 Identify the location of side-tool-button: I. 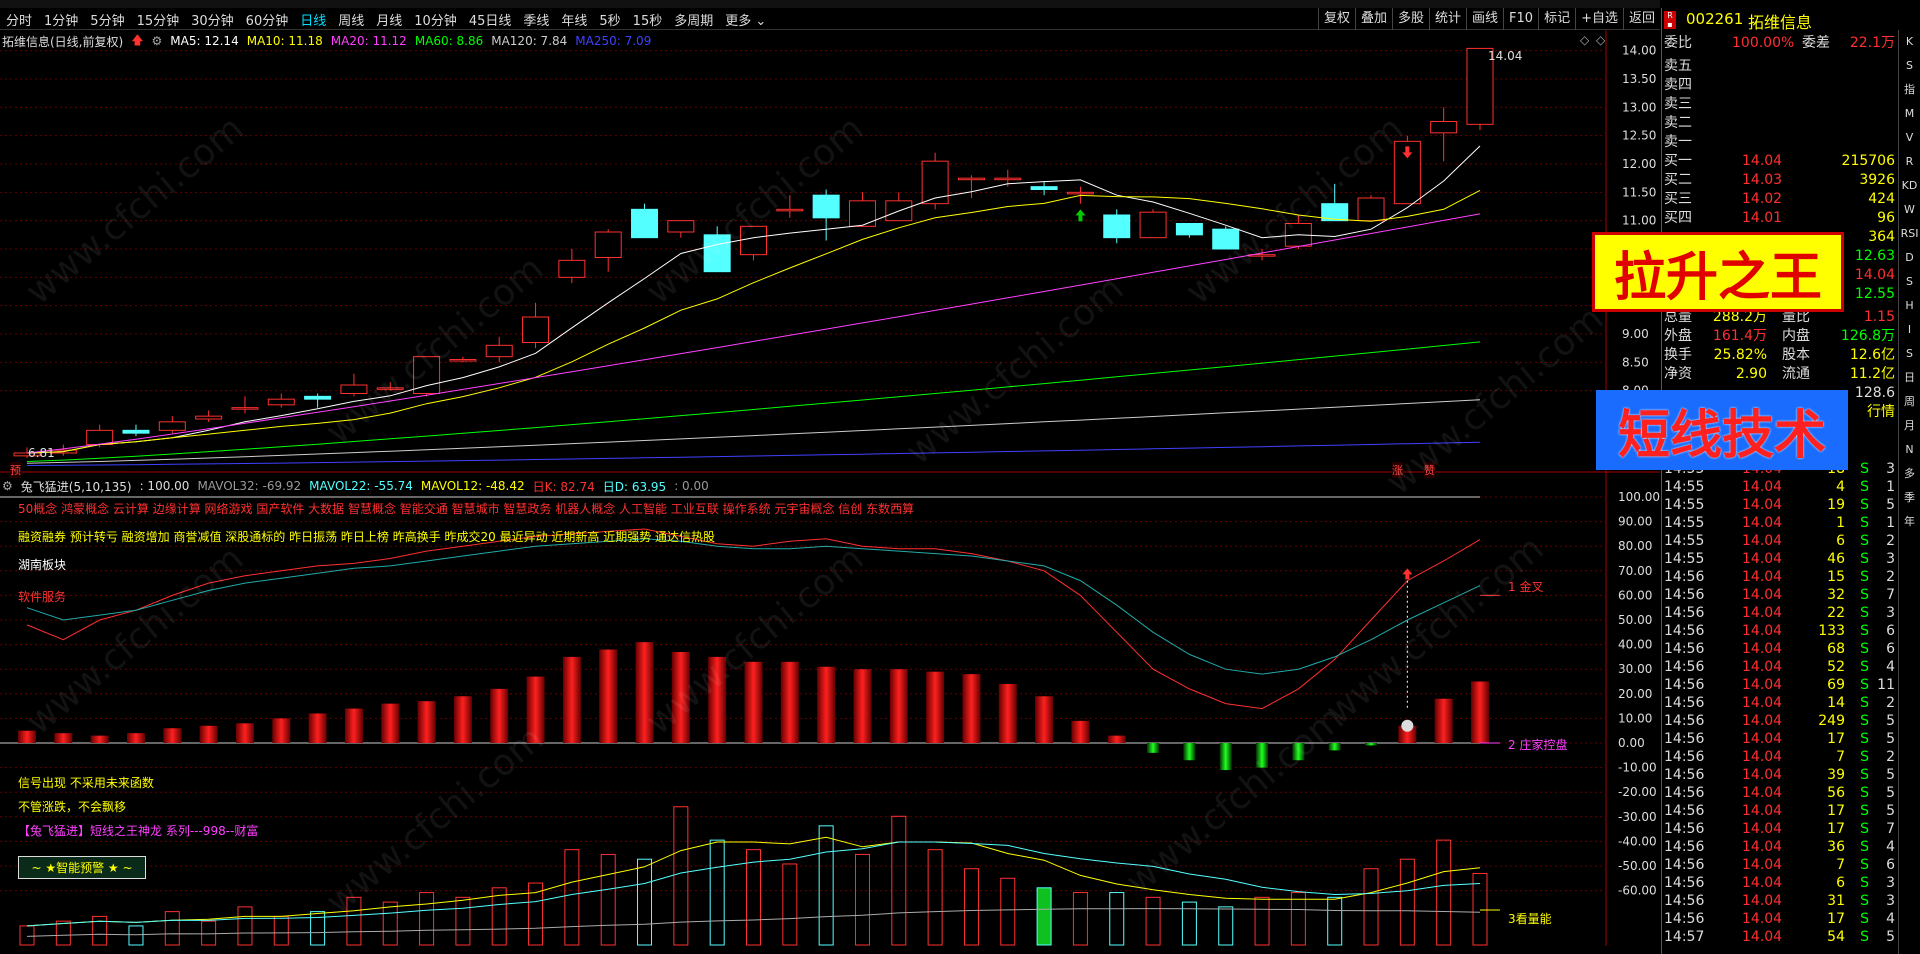
(1909, 330).